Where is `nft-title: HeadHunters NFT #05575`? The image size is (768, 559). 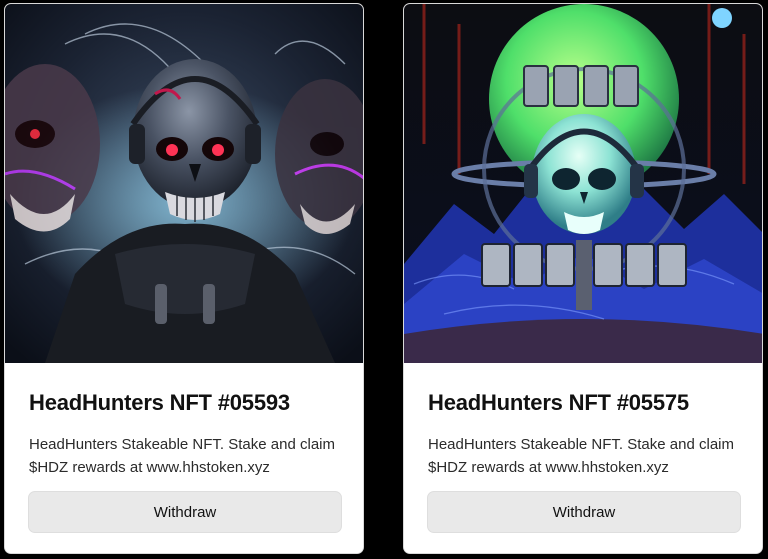 nft-title: HeadHunters NFT #05575 is located at coordinates (558, 402).